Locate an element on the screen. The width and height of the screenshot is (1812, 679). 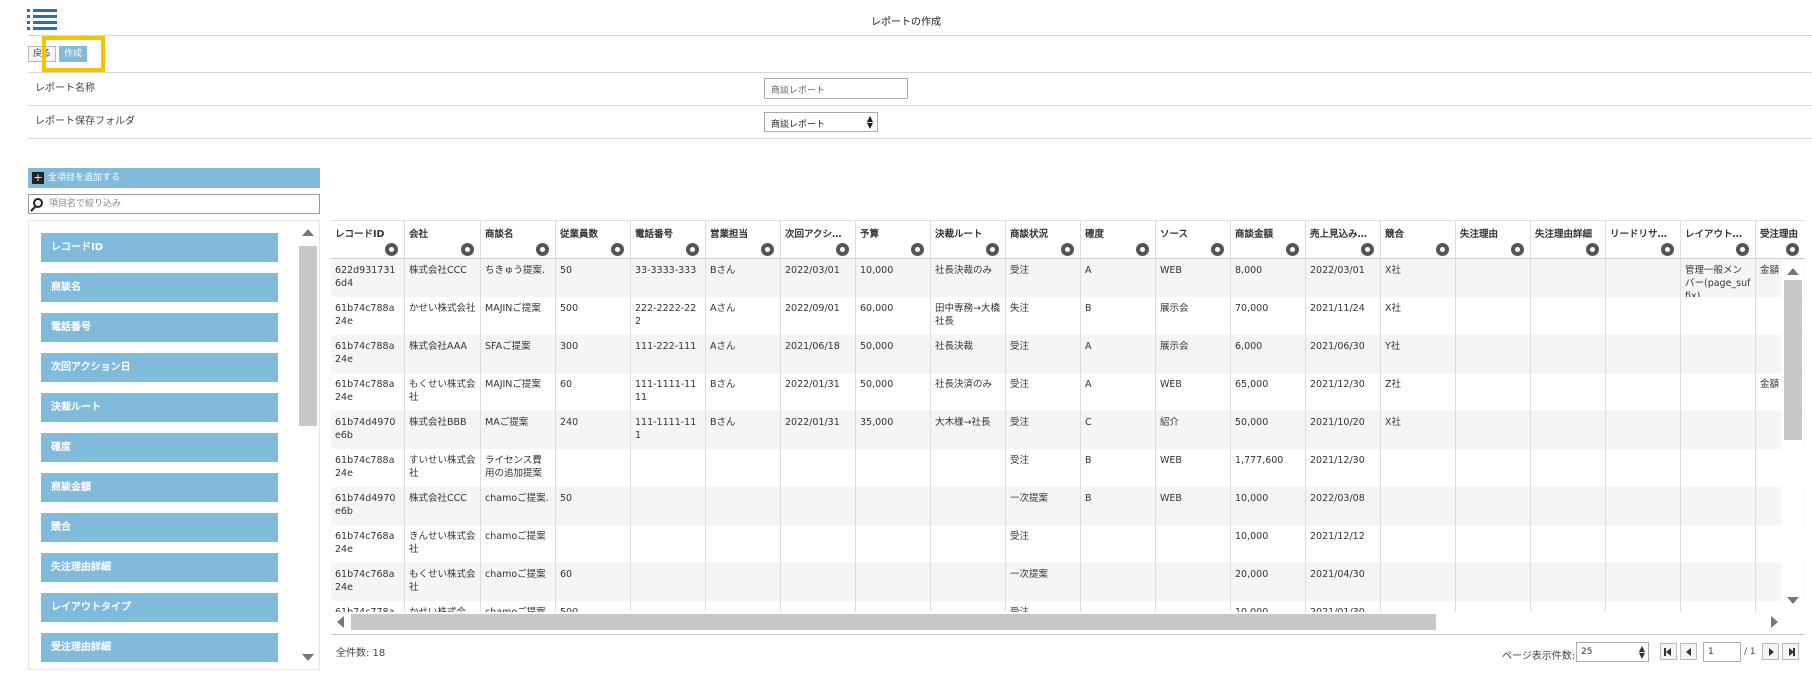
table-cell: 61b74c788a24e is located at coordinates (368, 392).